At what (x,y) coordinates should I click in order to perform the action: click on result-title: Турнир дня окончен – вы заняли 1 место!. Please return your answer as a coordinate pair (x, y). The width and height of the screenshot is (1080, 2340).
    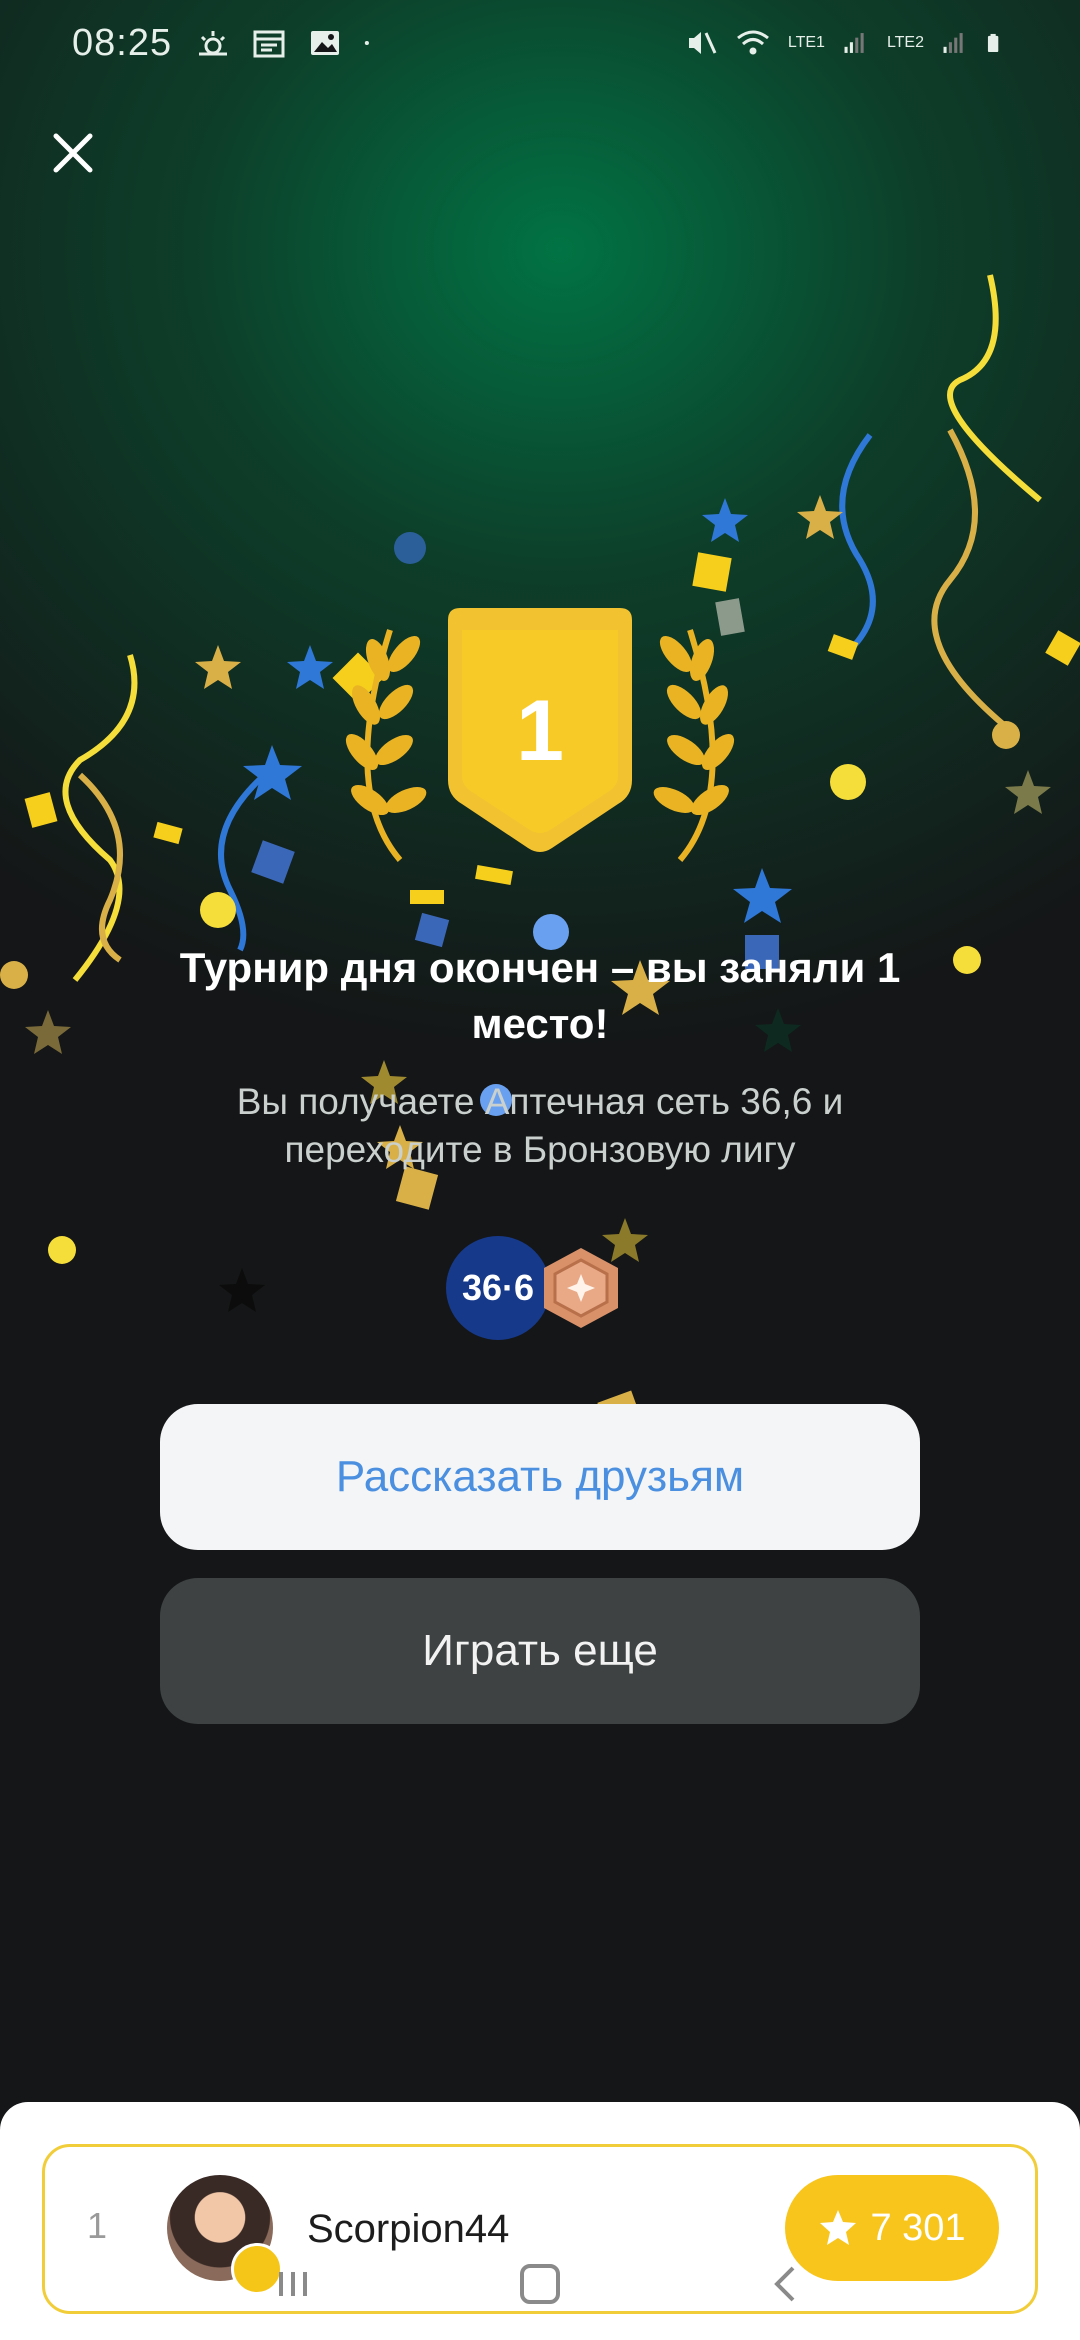
    Looking at the image, I should click on (540, 995).